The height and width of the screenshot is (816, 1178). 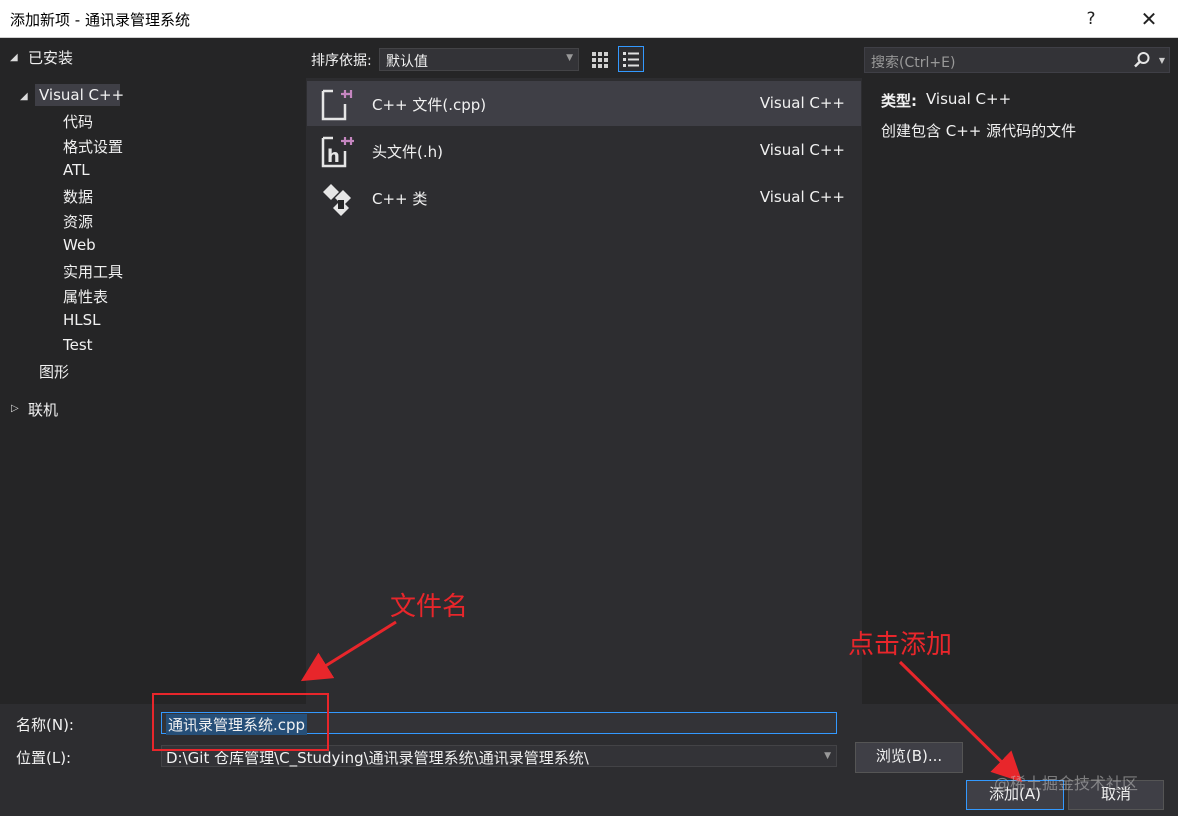 What do you see at coordinates (337, 198) in the screenshot?
I see `cpp-class-icon` at bounding box center [337, 198].